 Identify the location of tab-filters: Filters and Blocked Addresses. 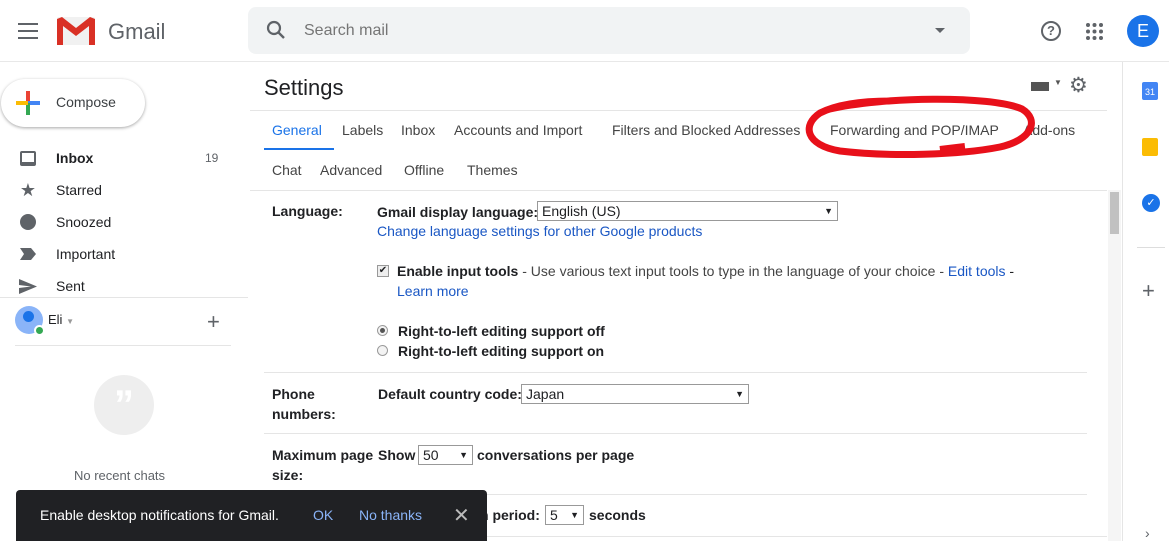
(708, 130).